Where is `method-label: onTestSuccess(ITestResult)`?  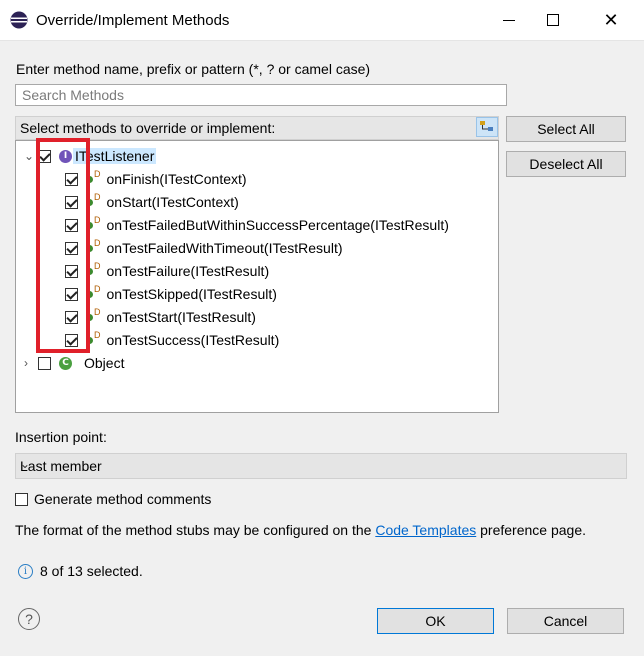 method-label: onTestSuccess(ITestResult) is located at coordinates (193, 340).